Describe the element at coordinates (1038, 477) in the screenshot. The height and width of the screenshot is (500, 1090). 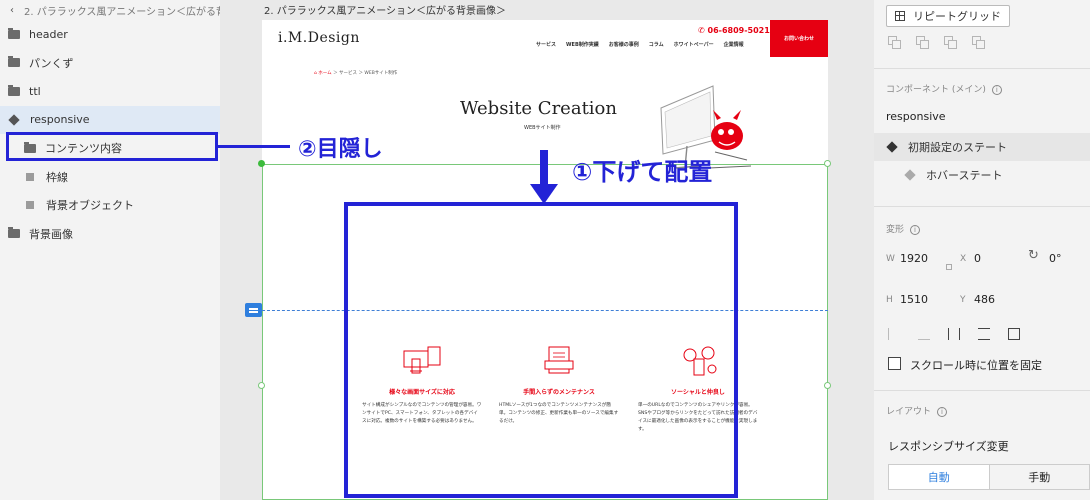
I see `mode-manual-button: 手動` at that location.